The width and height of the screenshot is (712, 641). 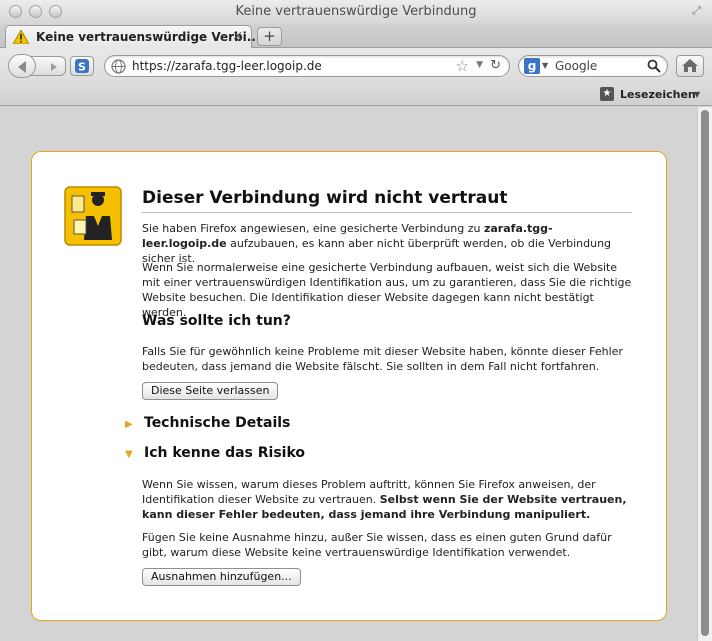 I want to click on s-icon: S, so click(x=82, y=66).